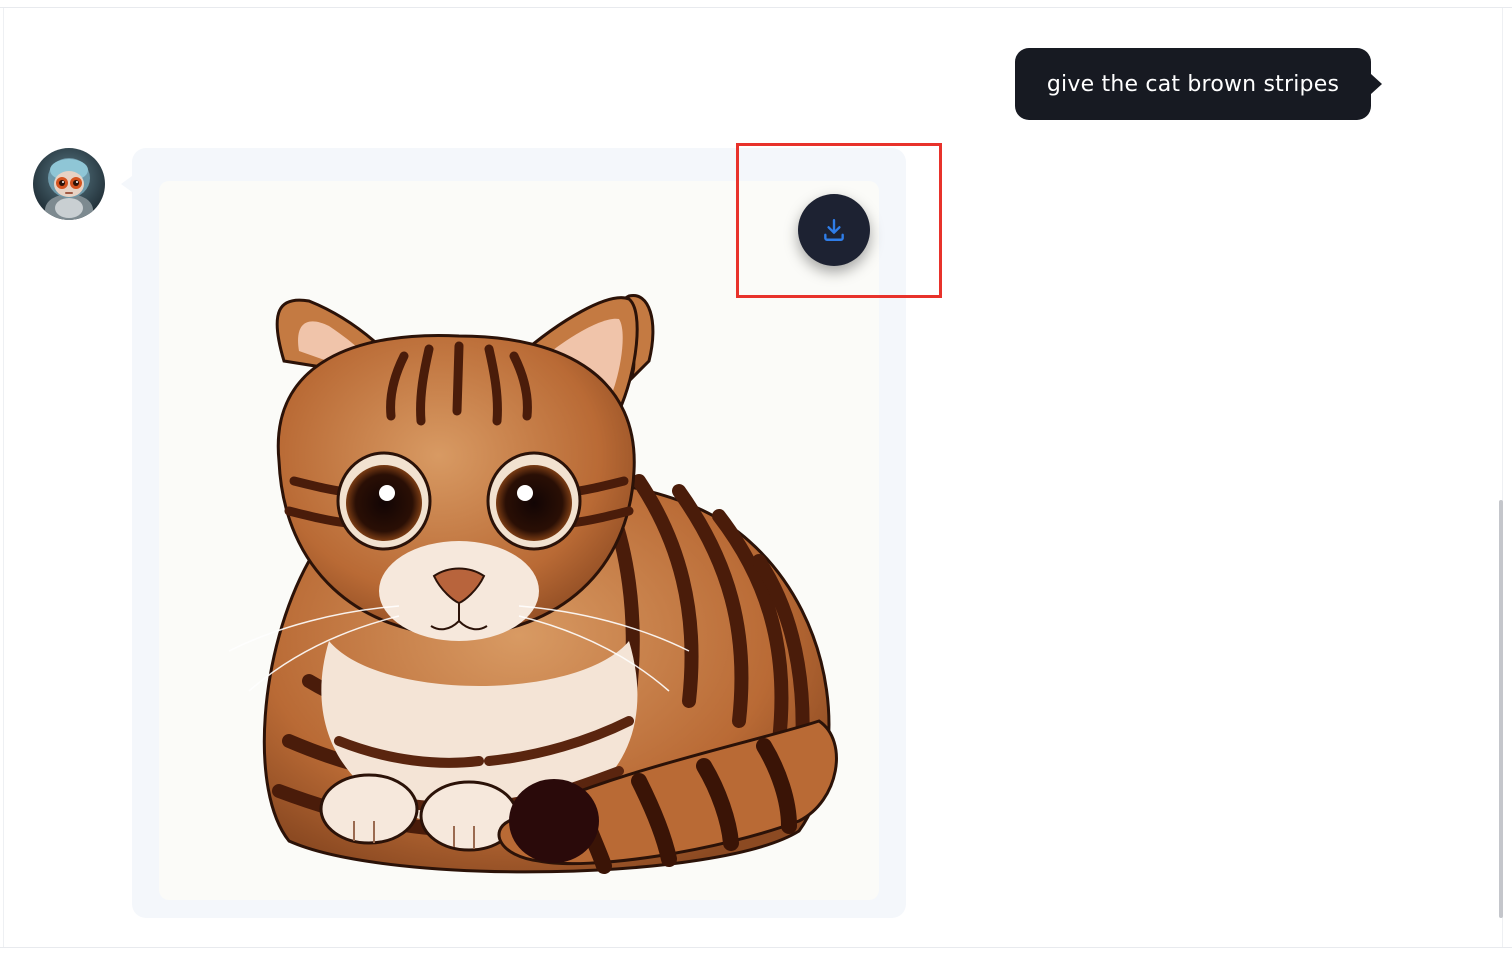 The width and height of the screenshot is (1512, 960). What do you see at coordinates (126, 184) in the screenshot?
I see `assistant-message-tail` at bounding box center [126, 184].